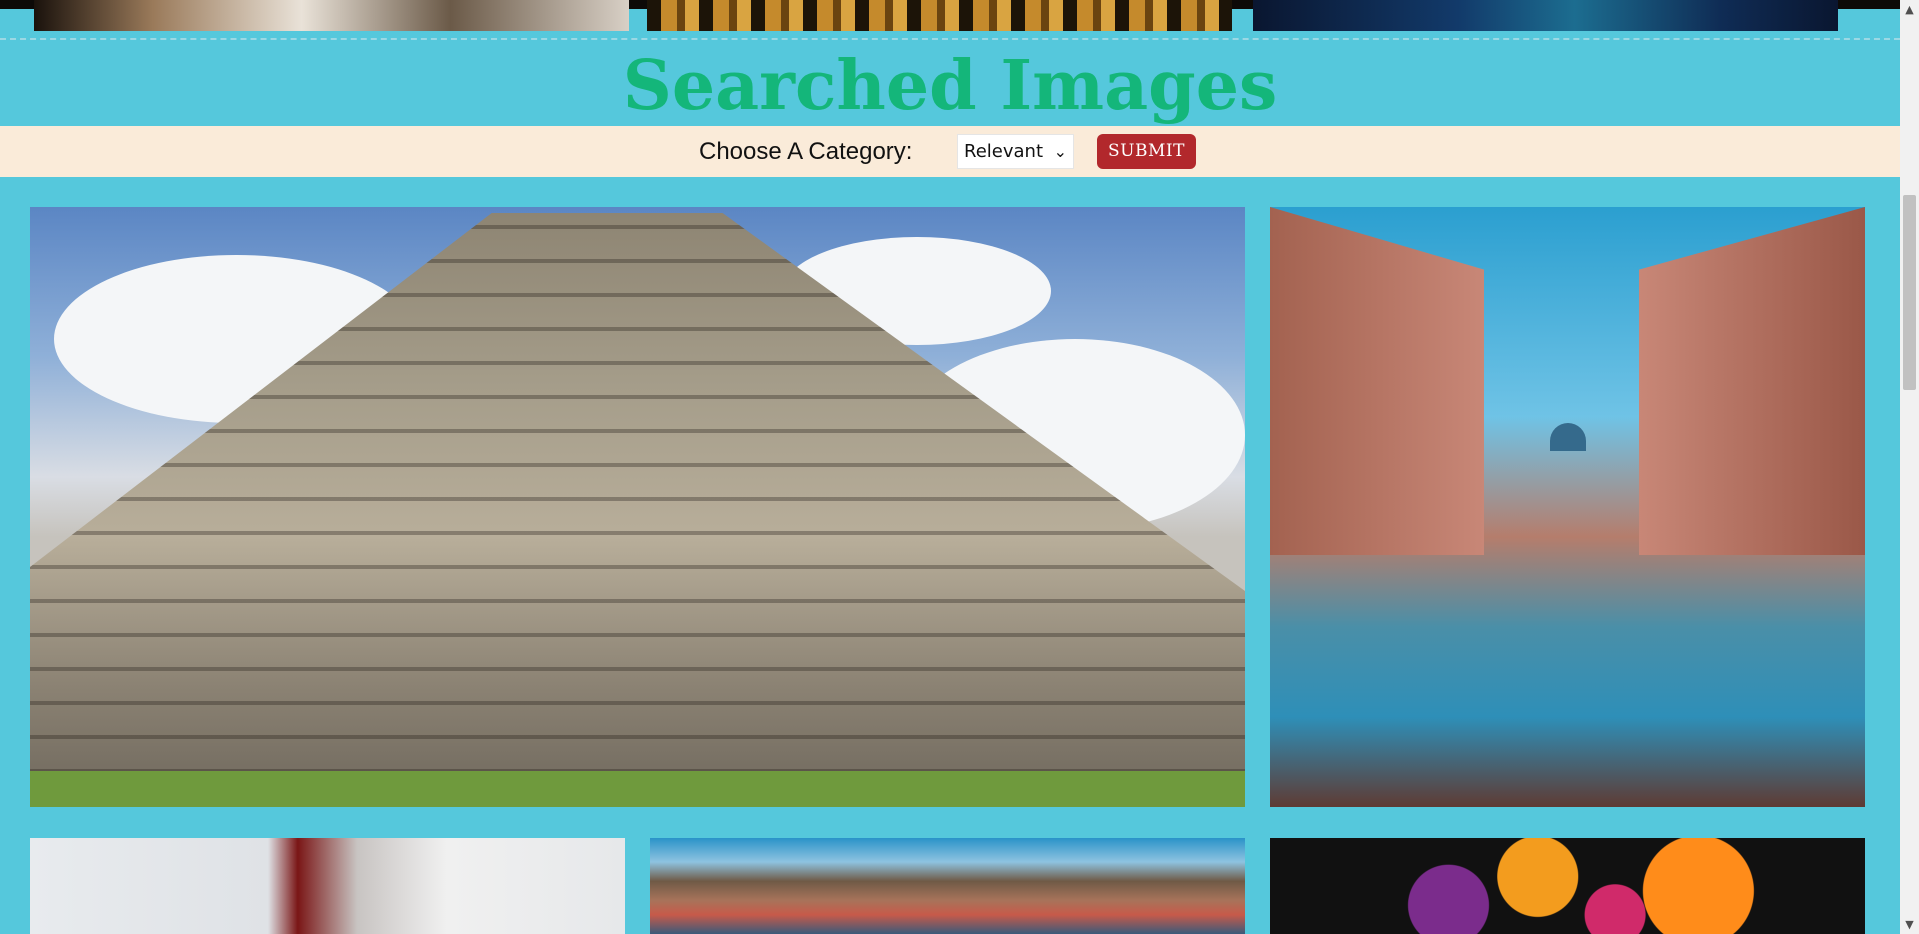 The image size is (1919, 934). I want to click on gallery-image-hillside, so click(947, 886).